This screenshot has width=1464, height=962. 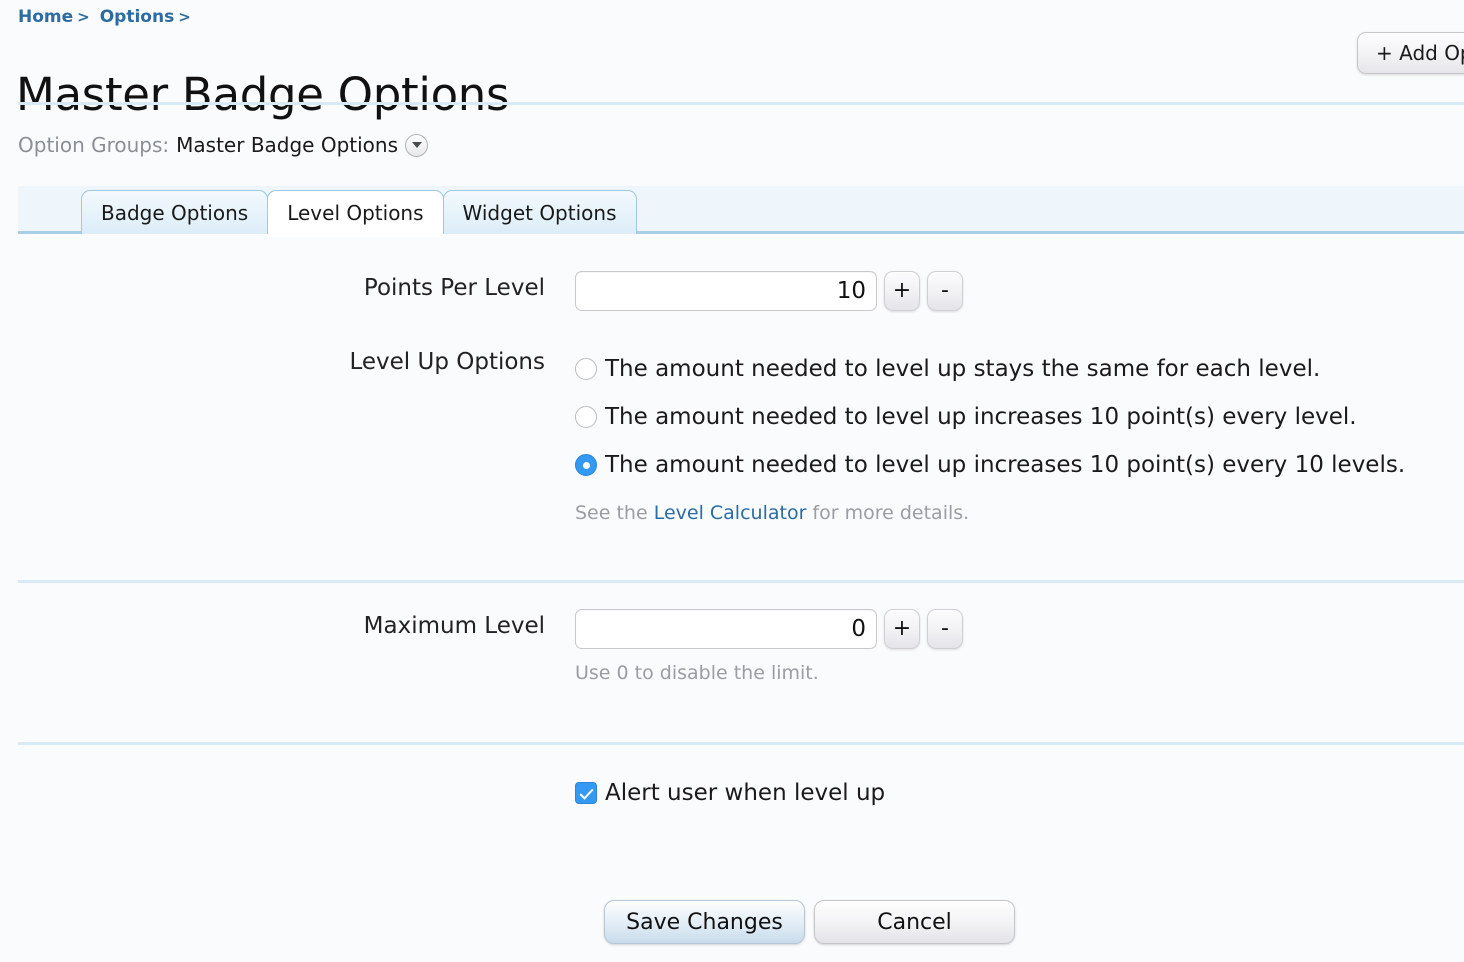 I want to click on alert-checkbox-body: Alert user when level up, so click(x=730, y=793).